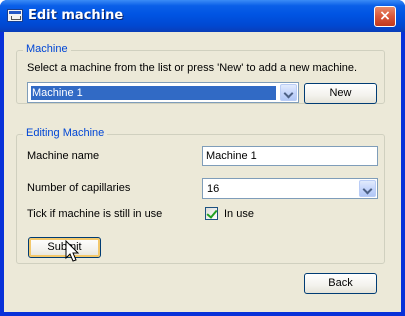 The image size is (405, 316). I want to click on back-button: Back, so click(340, 283).